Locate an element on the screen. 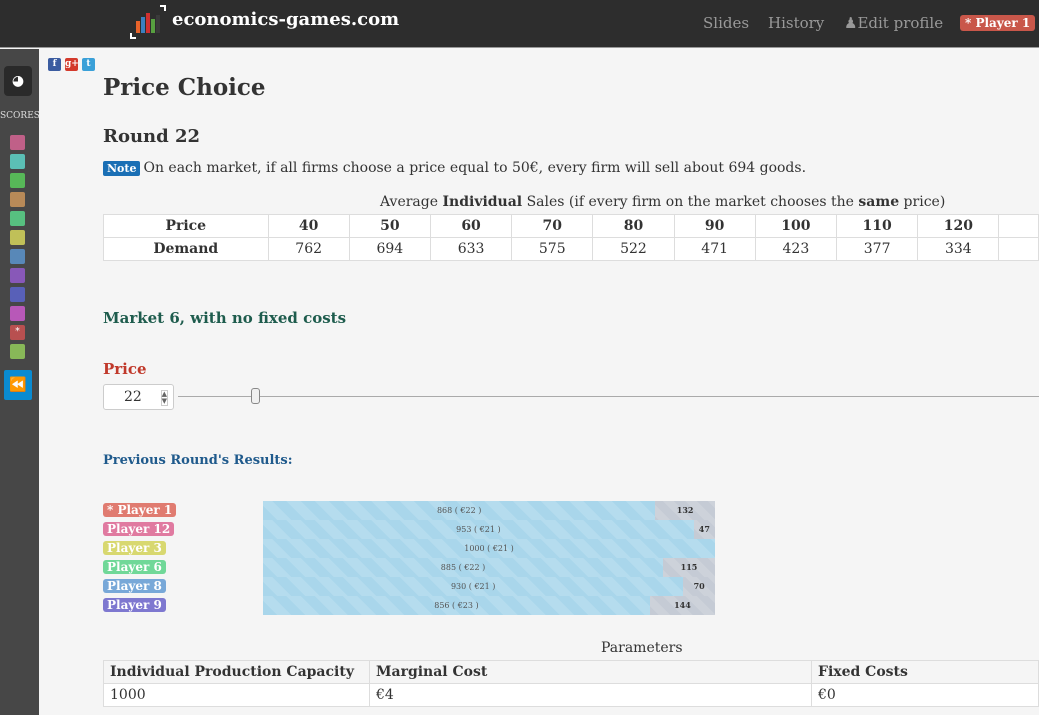  dashboard-gauge-icon: ◕ is located at coordinates (18, 81).